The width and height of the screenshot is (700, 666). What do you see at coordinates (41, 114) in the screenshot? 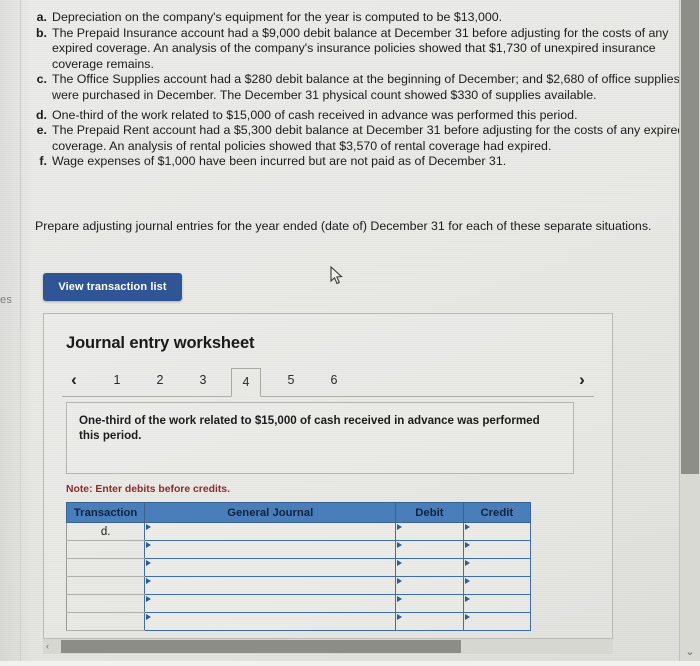
I see `list-item-letter: d.` at bounding box center [41, 114].